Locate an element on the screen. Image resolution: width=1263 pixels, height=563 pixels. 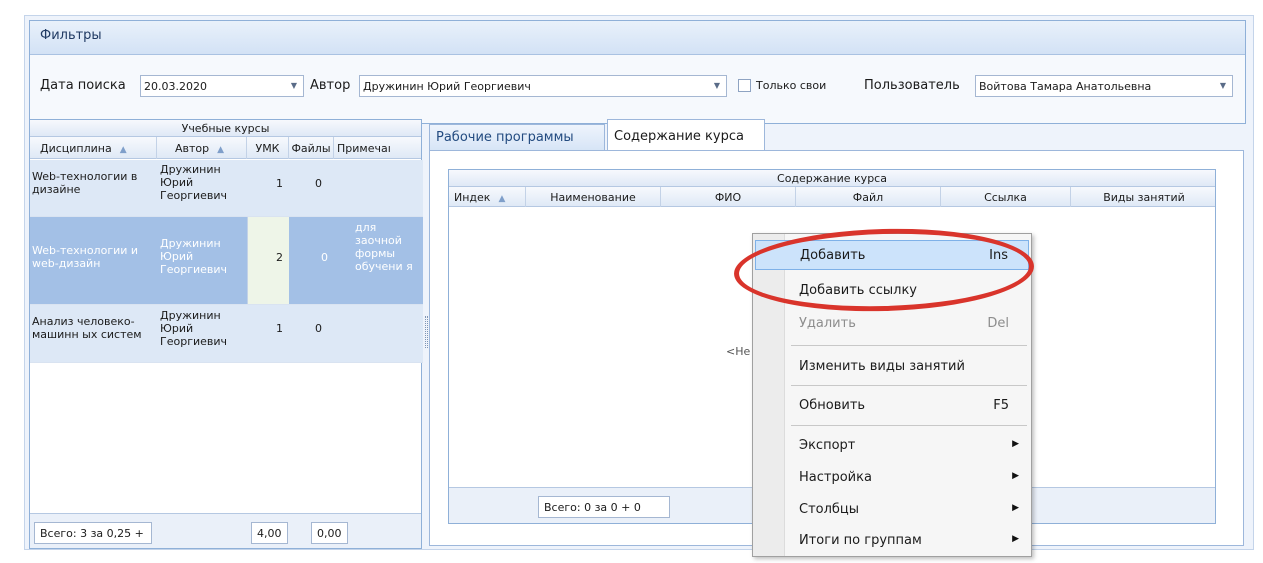
column-header-index: Индек ▲ is located at coordinates (487, 197).